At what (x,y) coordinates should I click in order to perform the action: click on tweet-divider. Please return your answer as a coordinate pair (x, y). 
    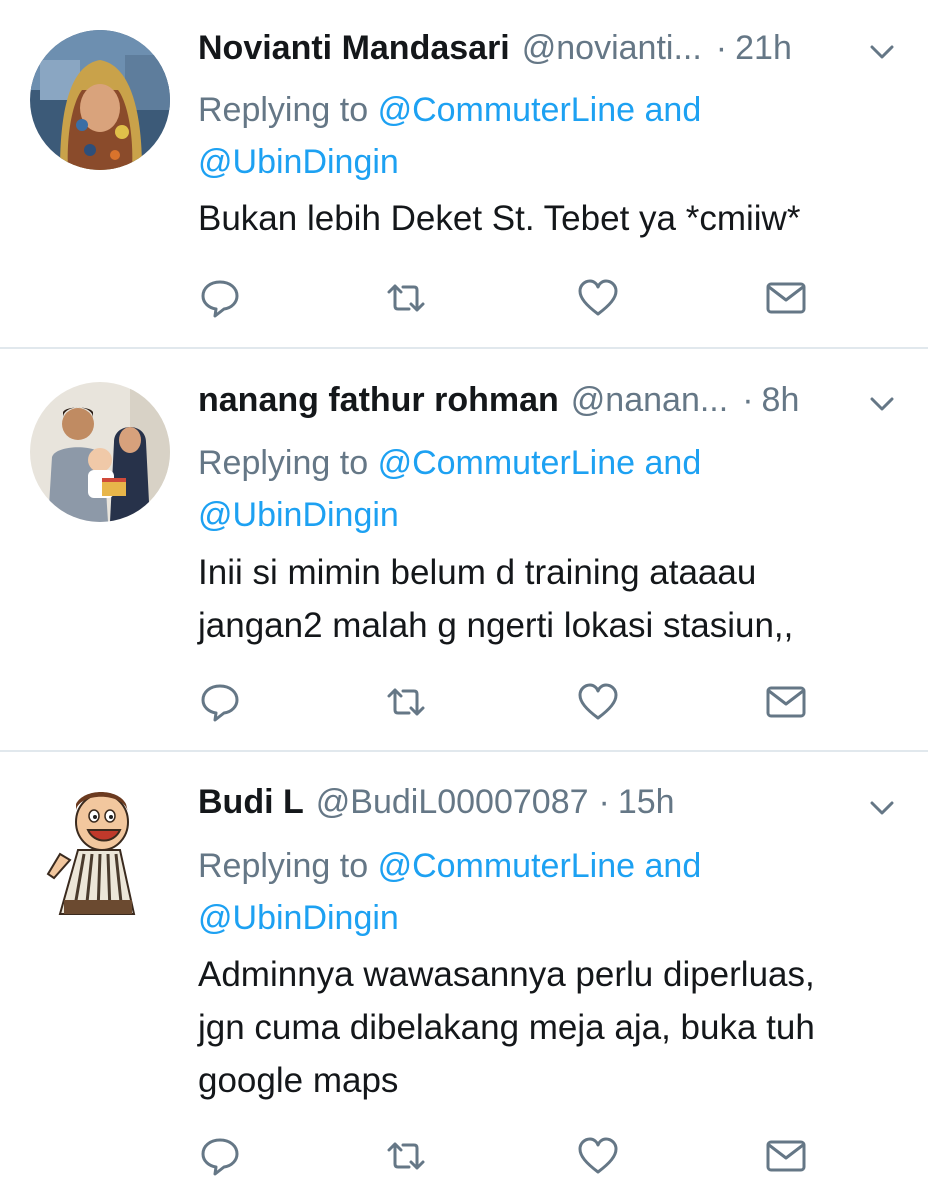
    Looking at the image, I should click on (464, 348).